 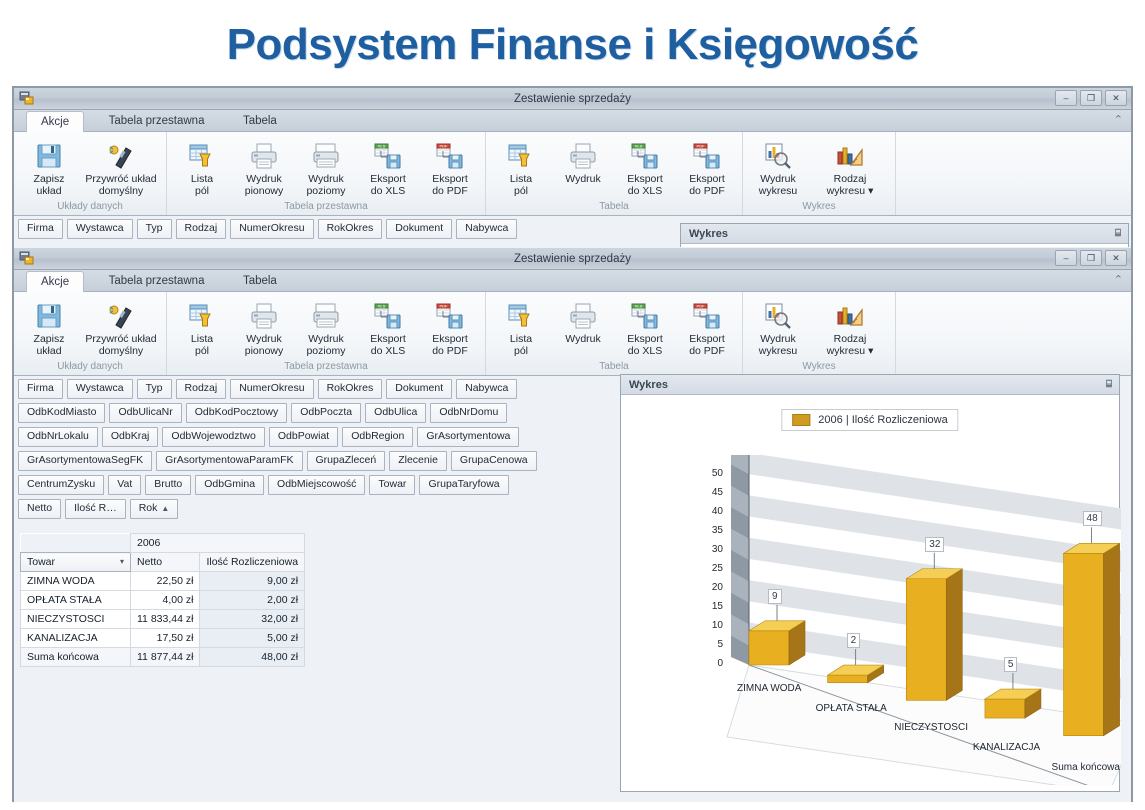 I want to click on field-chip-brutto: Brutto, so click(x=168, y=485).